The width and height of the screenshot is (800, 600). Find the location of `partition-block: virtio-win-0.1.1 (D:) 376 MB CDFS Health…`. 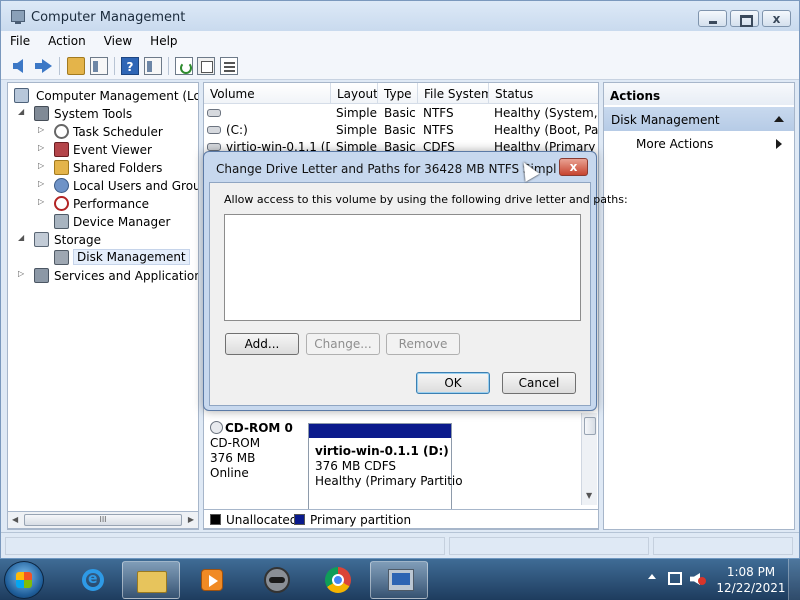

partition-block: virtio-win-0.1.1 (D:) 376 MB CDFS Health… is located at coordinates (385, 467).